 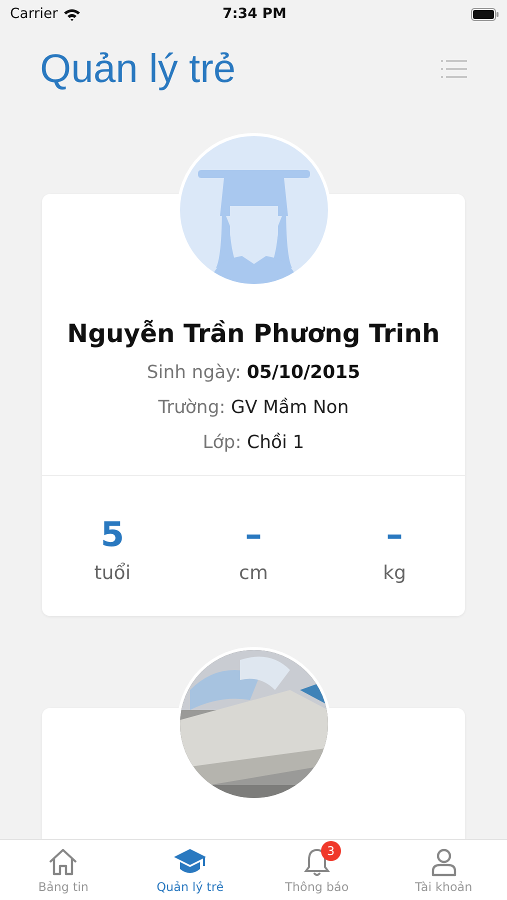 I want to click on battery-icon, so click(x=485, y=14).